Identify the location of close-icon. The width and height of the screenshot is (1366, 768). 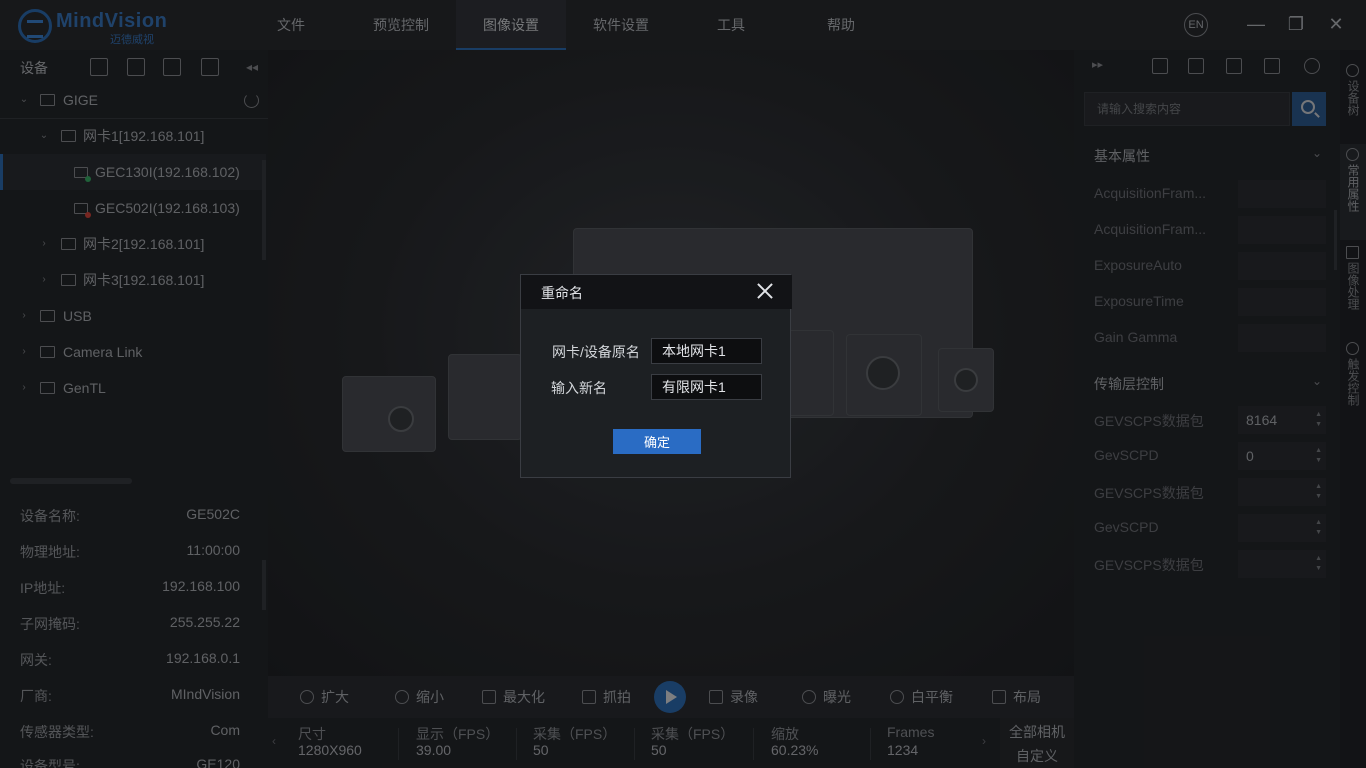
(765, 291).